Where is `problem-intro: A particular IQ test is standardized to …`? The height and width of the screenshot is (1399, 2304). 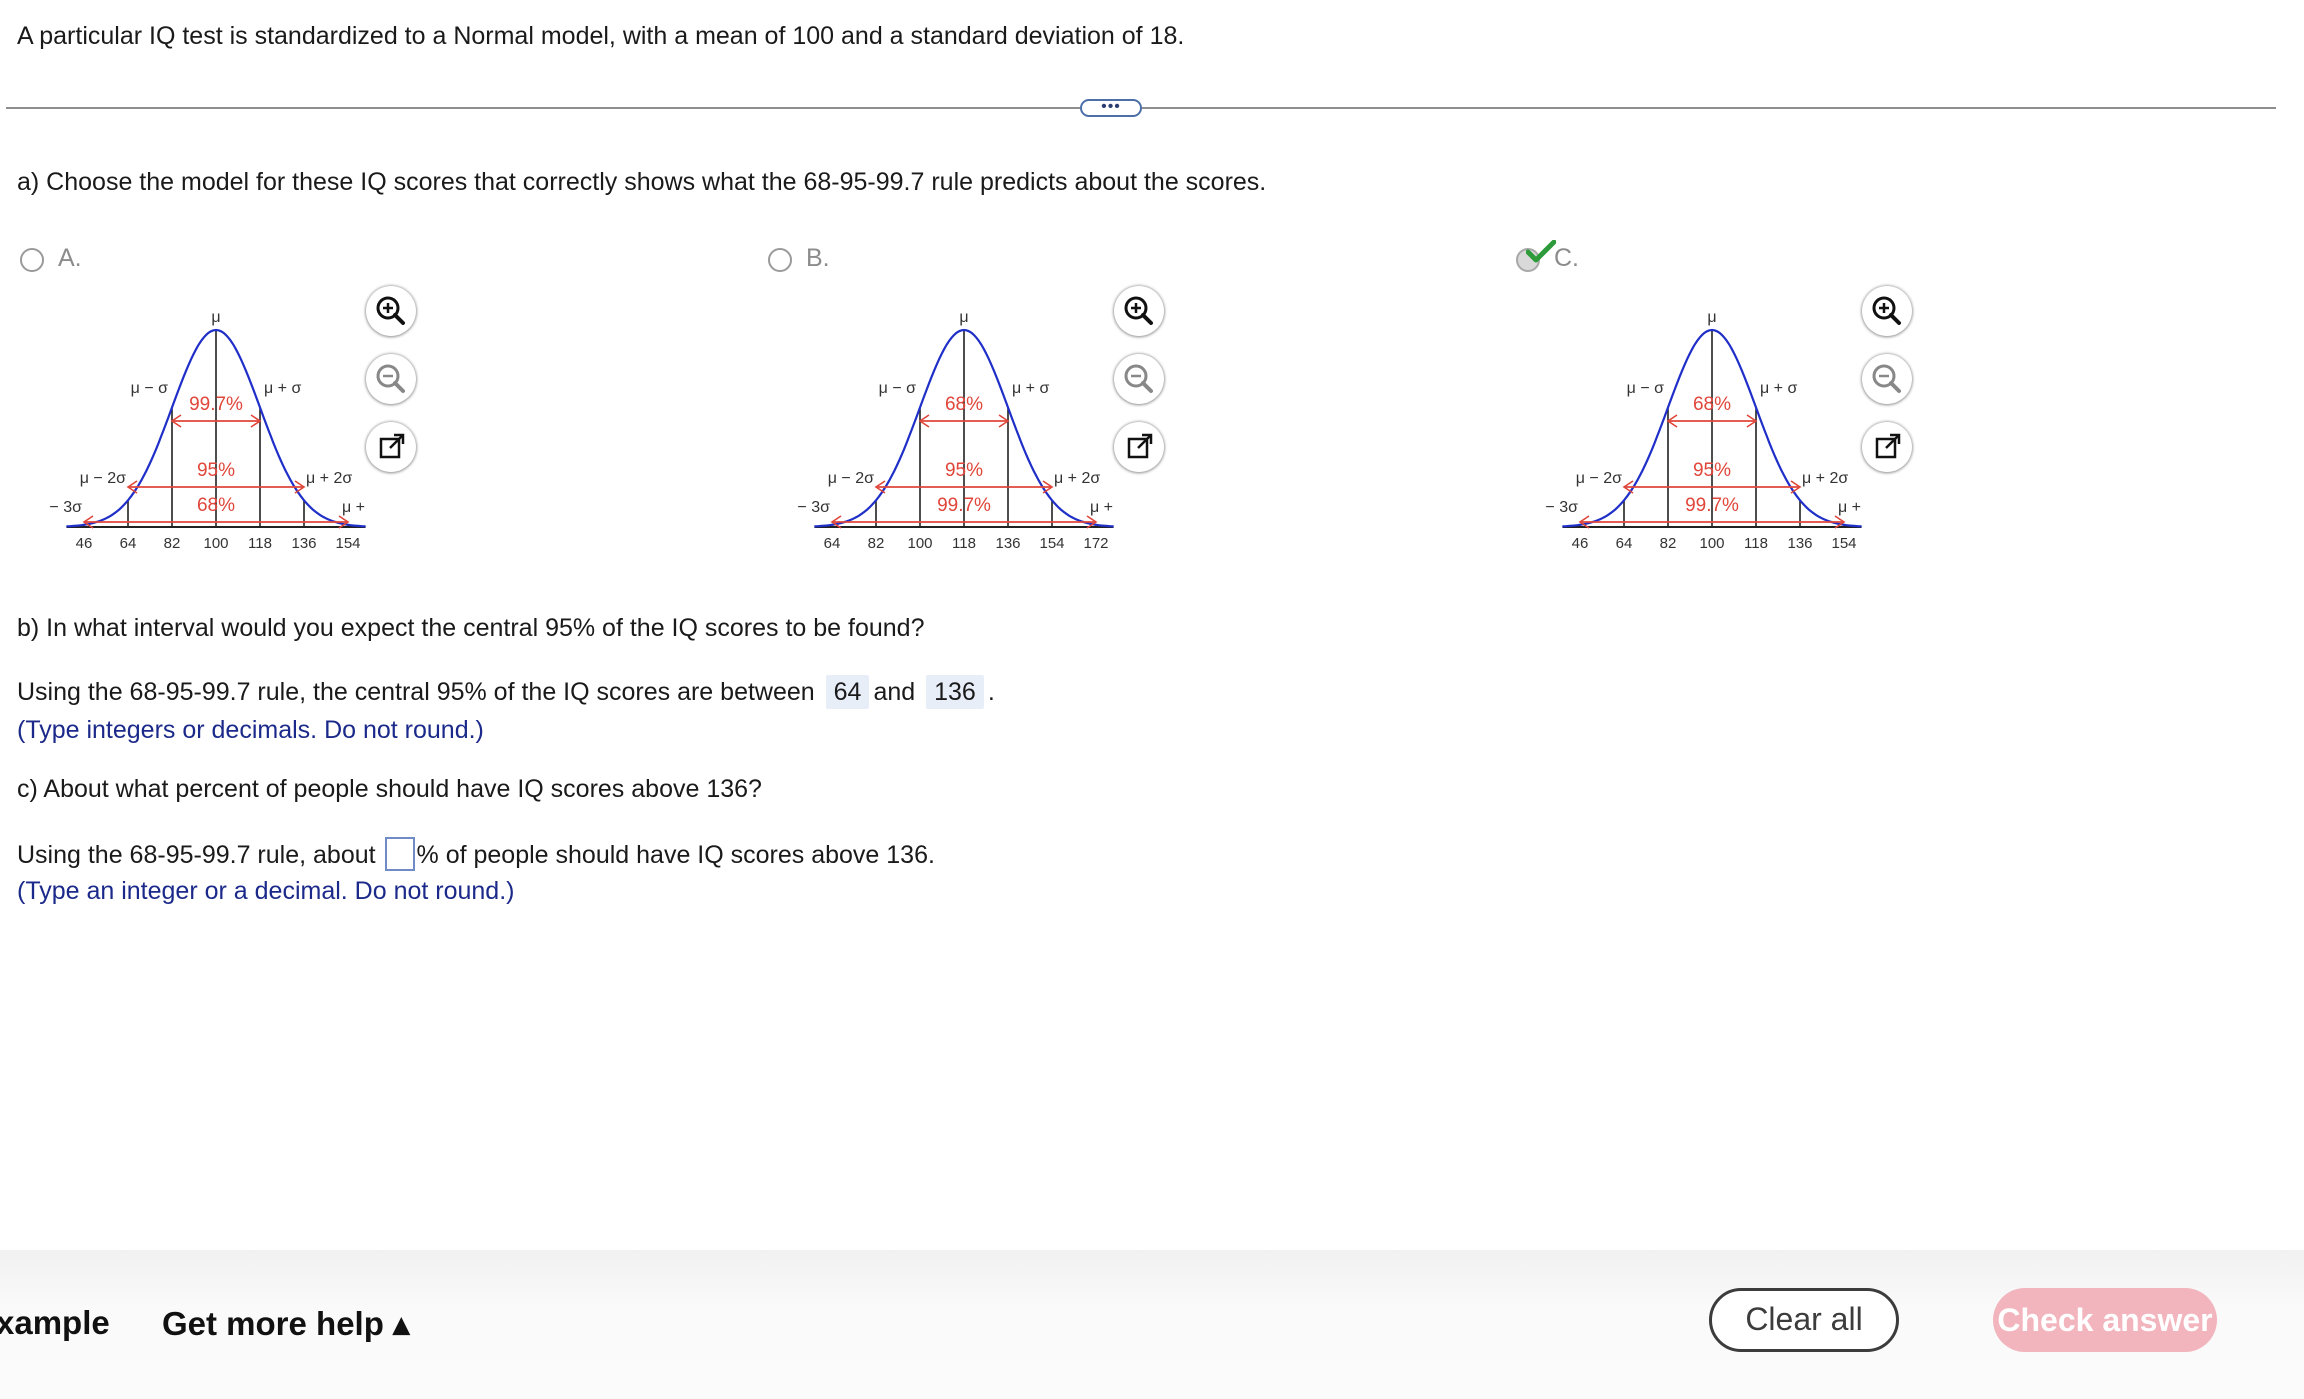
problem-intro: A particular IQ test is standardized to … is located at coordinates (601, 36).